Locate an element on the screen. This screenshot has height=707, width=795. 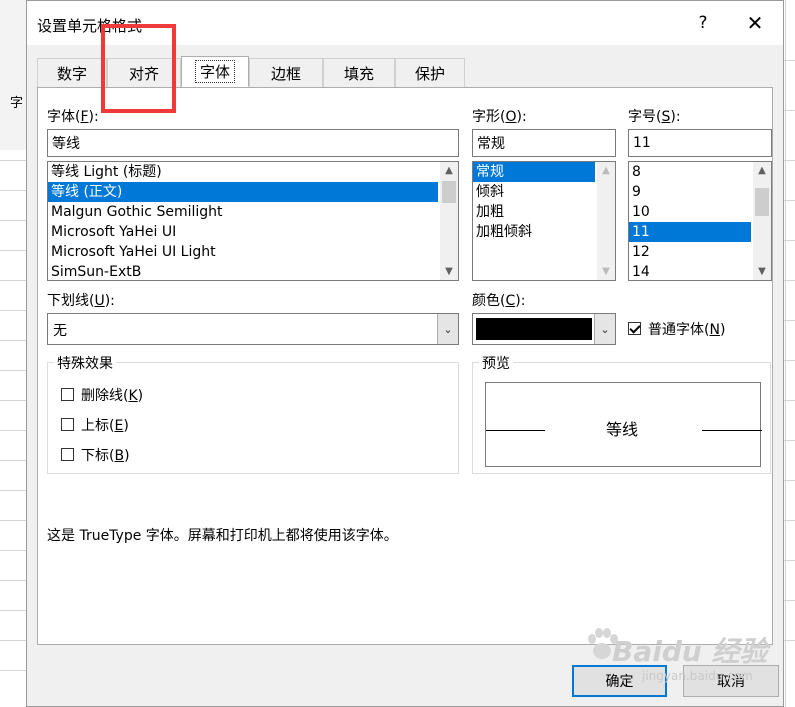
normal-font-label: 普通字体(N) is located at coordinates (686, 329).